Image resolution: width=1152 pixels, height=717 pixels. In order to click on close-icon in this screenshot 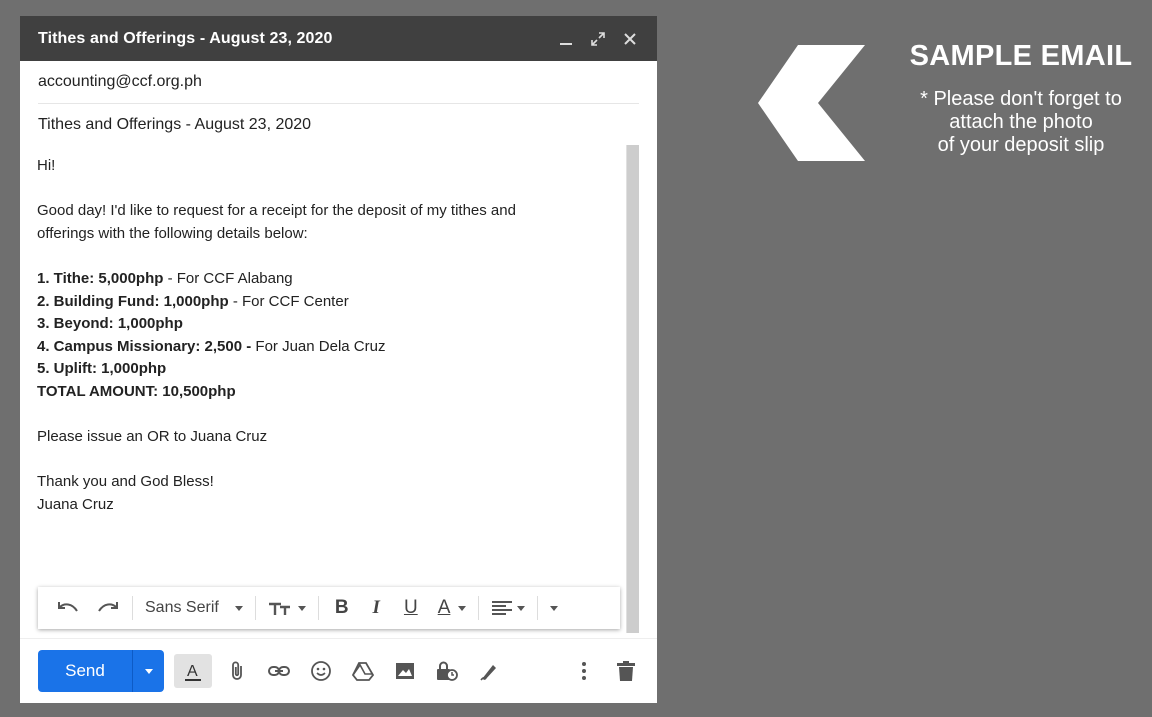, I will do `click(630, 39)`.